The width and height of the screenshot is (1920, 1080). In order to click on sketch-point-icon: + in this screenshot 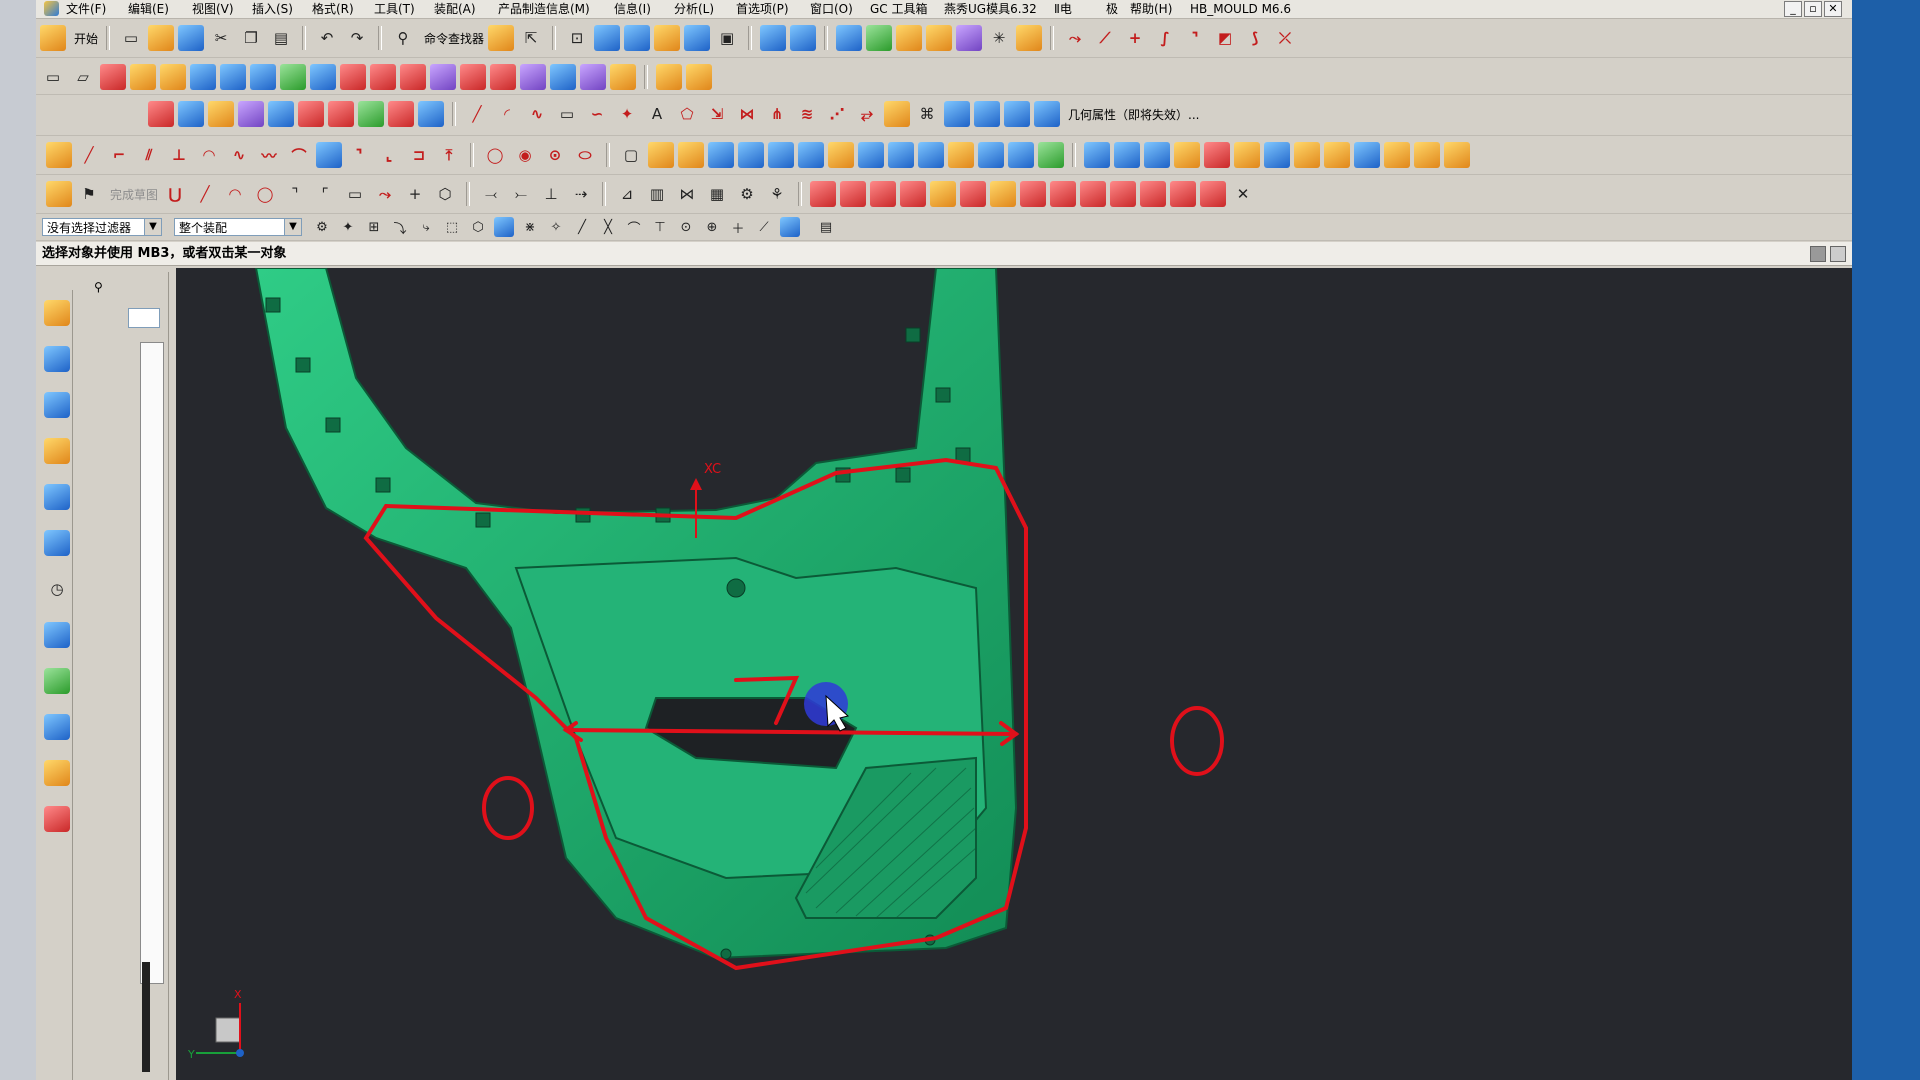, I will do `click(415, 194)`.